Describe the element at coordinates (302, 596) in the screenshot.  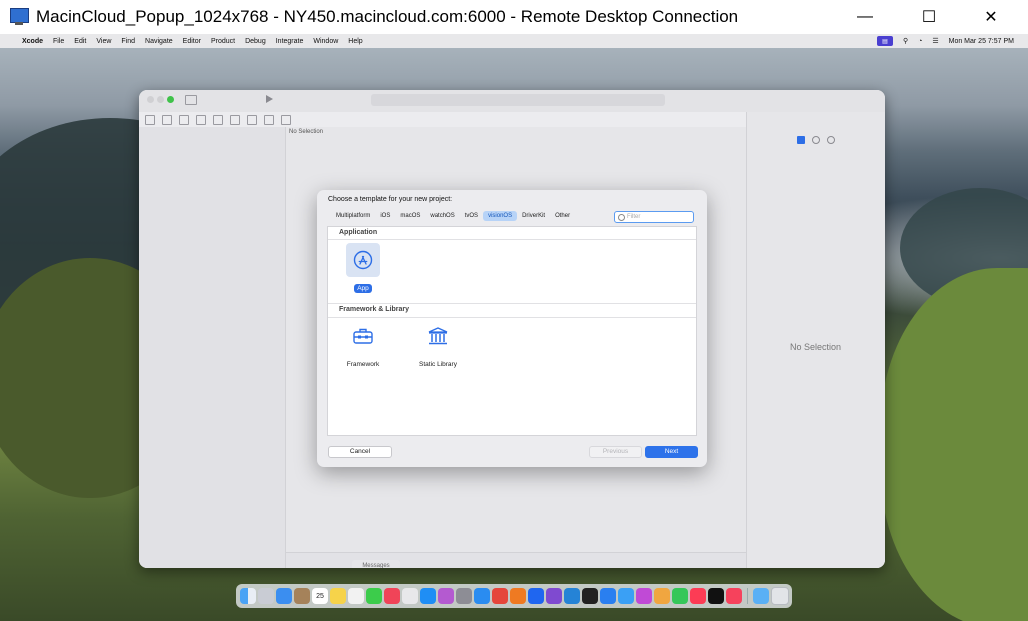
I see `contacts-icon` at that location.